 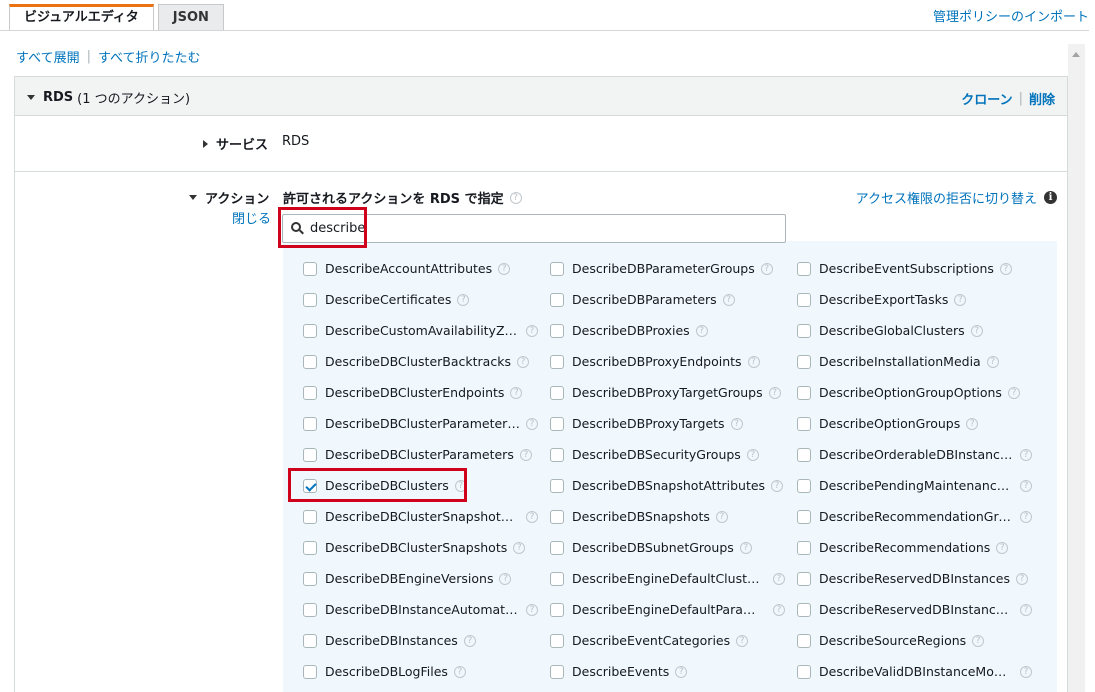 I want to click on action-search-box, so click(x=534, y=228).